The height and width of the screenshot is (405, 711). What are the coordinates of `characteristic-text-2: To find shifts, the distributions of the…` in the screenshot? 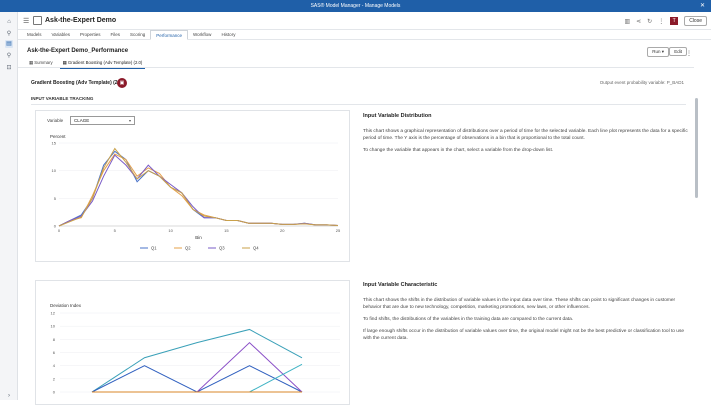 It's located at (468, 319).